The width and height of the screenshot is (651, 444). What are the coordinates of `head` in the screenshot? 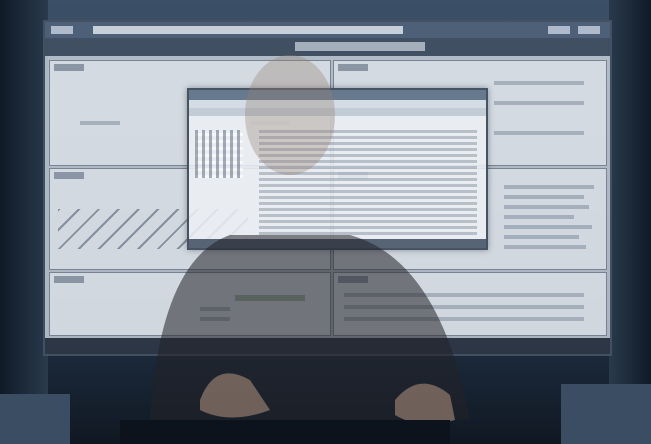 It's located at (290, 115).